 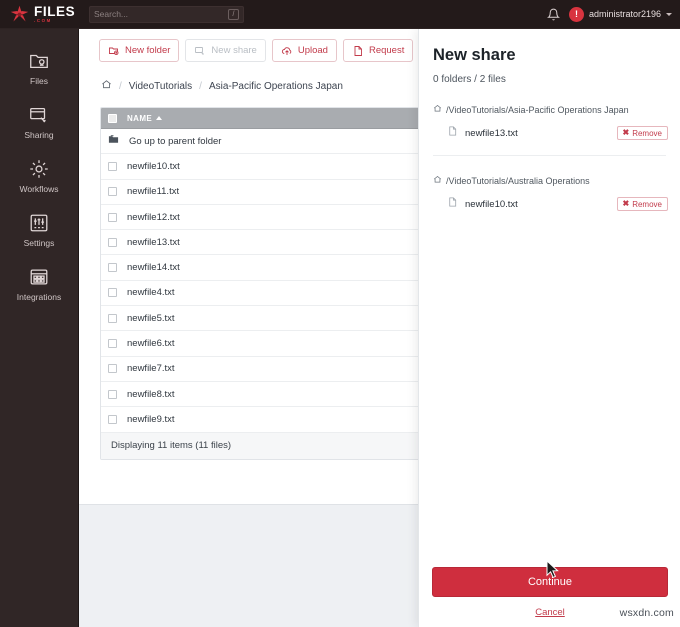 I want to click on file-name-label: newfile12.txt, so click(x=153, y=217).